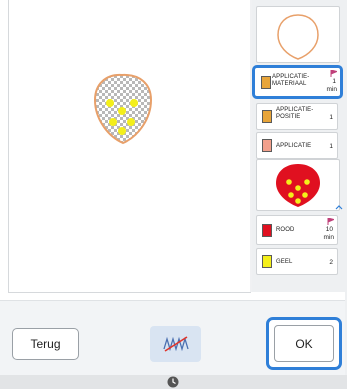 The height and width of the screenshot is (389, 347). I want to click on strawberry-thumbnail, so click(298, 185).